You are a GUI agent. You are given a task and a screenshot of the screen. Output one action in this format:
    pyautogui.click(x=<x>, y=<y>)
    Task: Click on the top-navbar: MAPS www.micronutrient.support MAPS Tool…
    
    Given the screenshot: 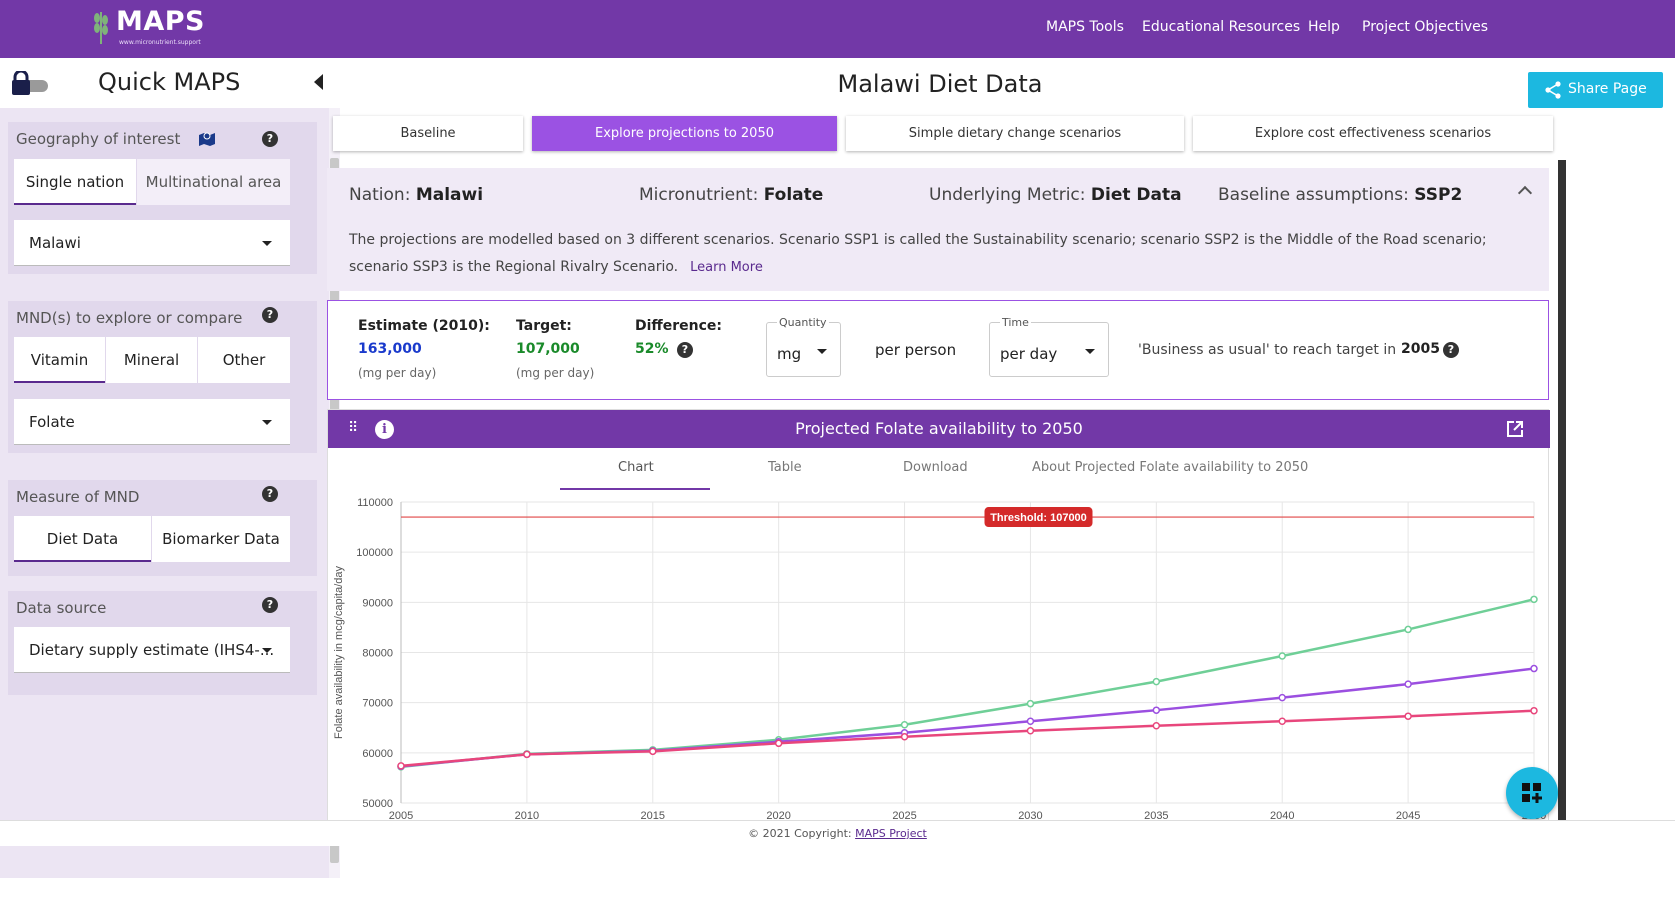 What is the action you would take?
    pyautogui.click(x=837, y=29)
    